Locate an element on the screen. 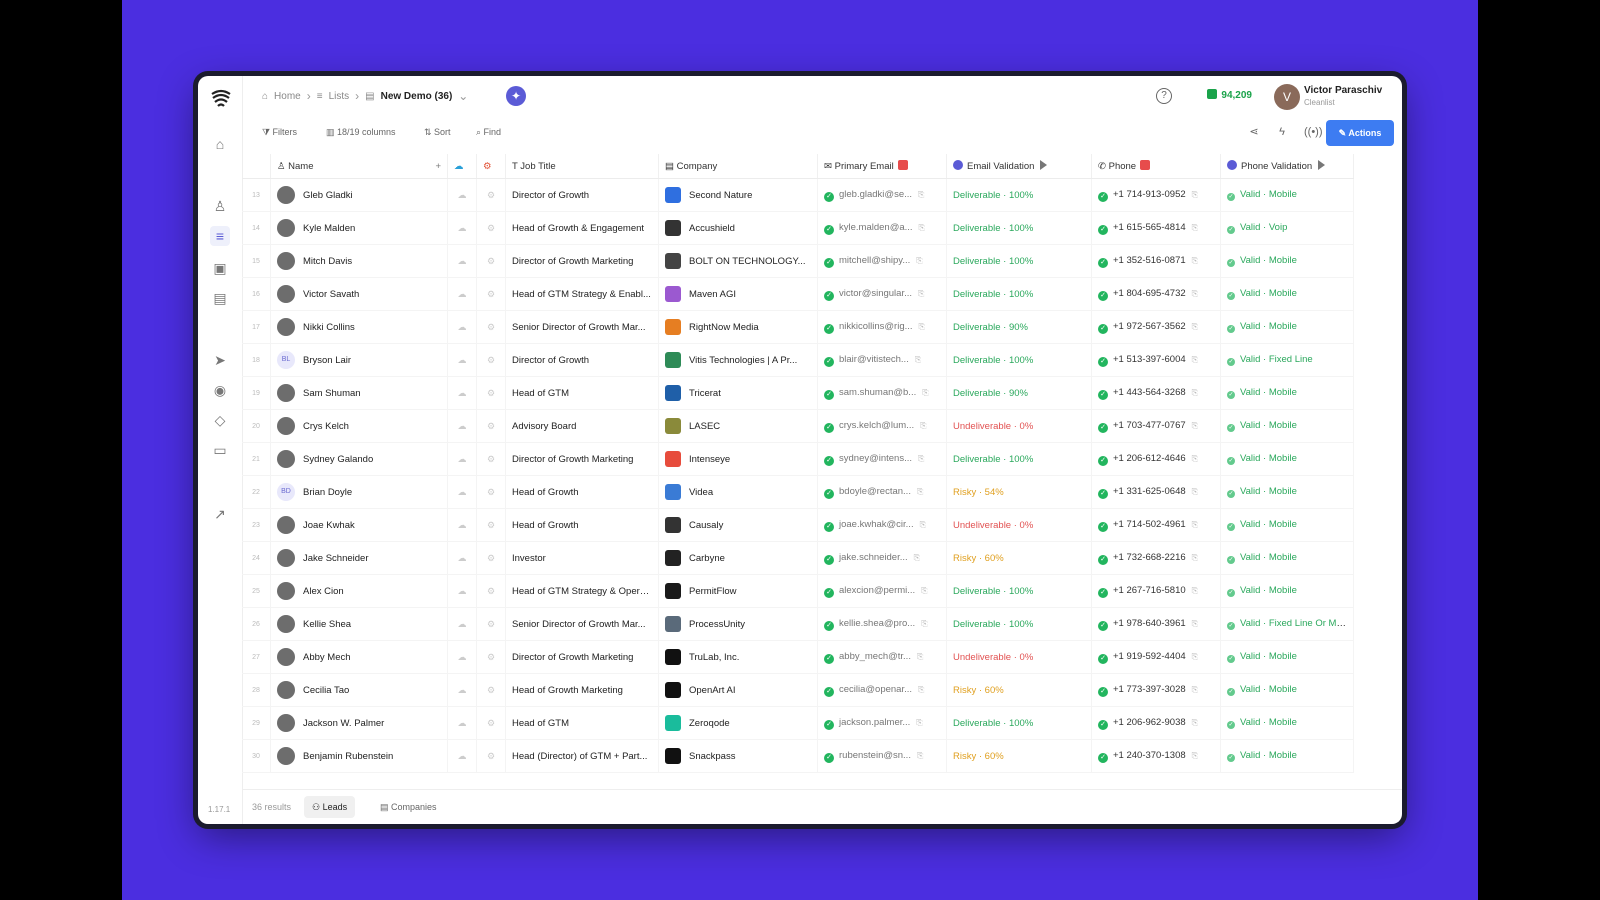  cell-company: PermitFlow is located at coordinates (738, 591).